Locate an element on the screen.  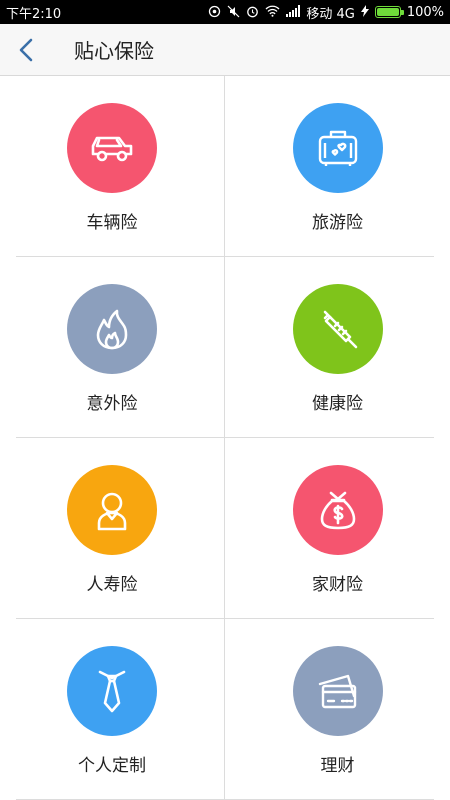
category-label: 个人定制 is located at coordinates (112, 766).